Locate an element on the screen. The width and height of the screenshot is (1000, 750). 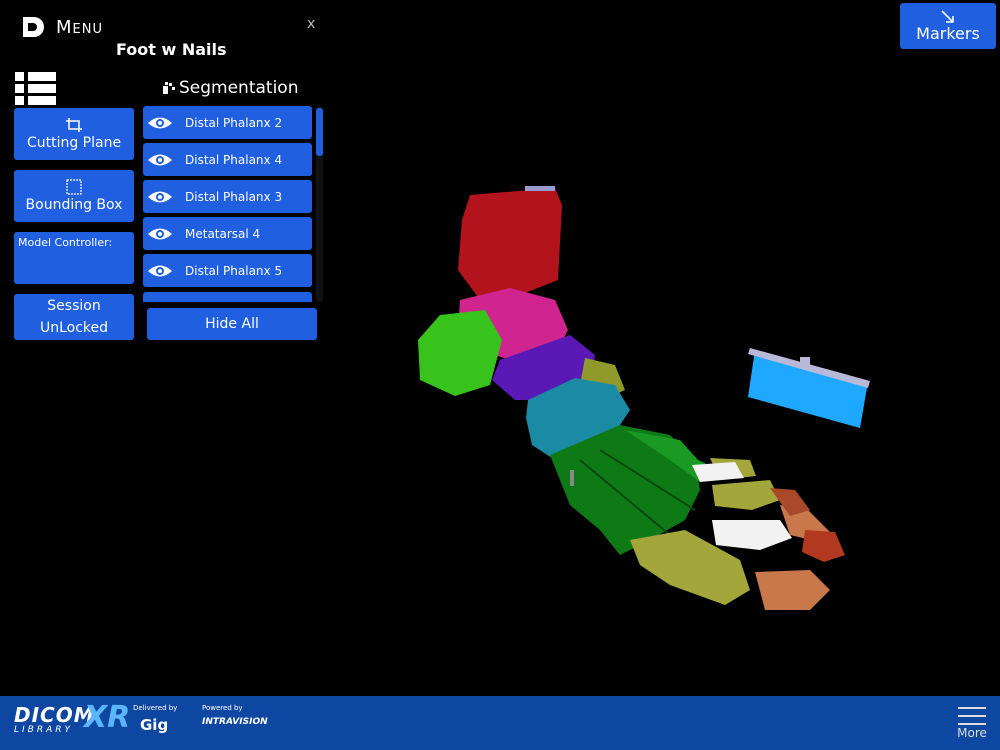
more-label: More is located at coordinates (972, 733).